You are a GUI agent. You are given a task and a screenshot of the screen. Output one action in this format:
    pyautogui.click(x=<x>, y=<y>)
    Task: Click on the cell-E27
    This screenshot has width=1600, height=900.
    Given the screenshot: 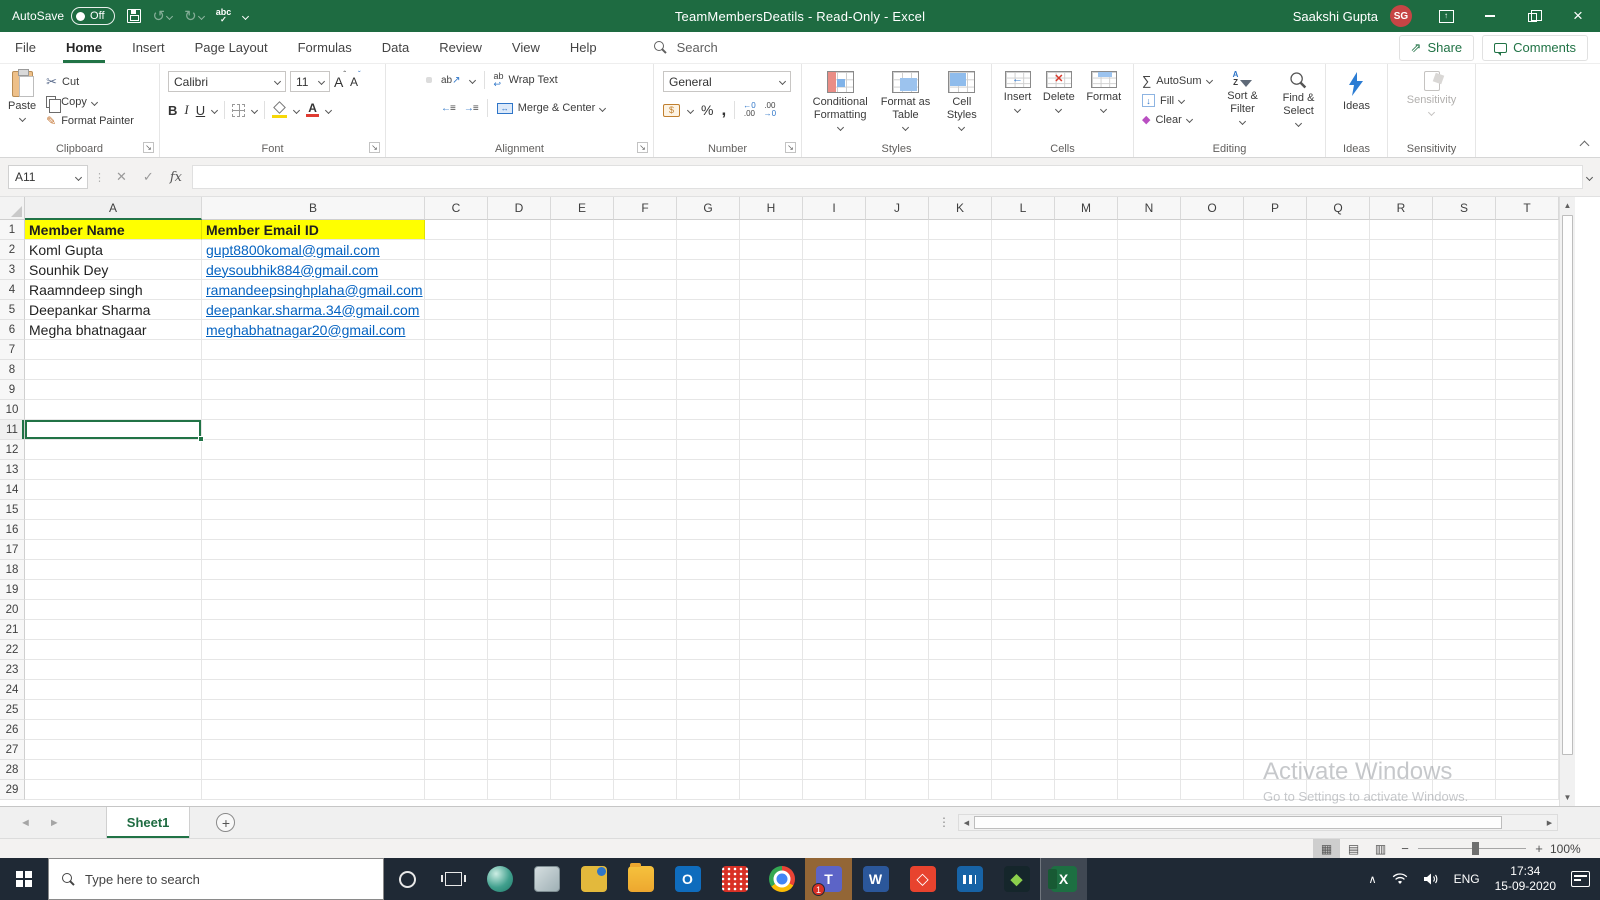 What is the action you would take?
    pyautogui.click(x=582, y=750)
    